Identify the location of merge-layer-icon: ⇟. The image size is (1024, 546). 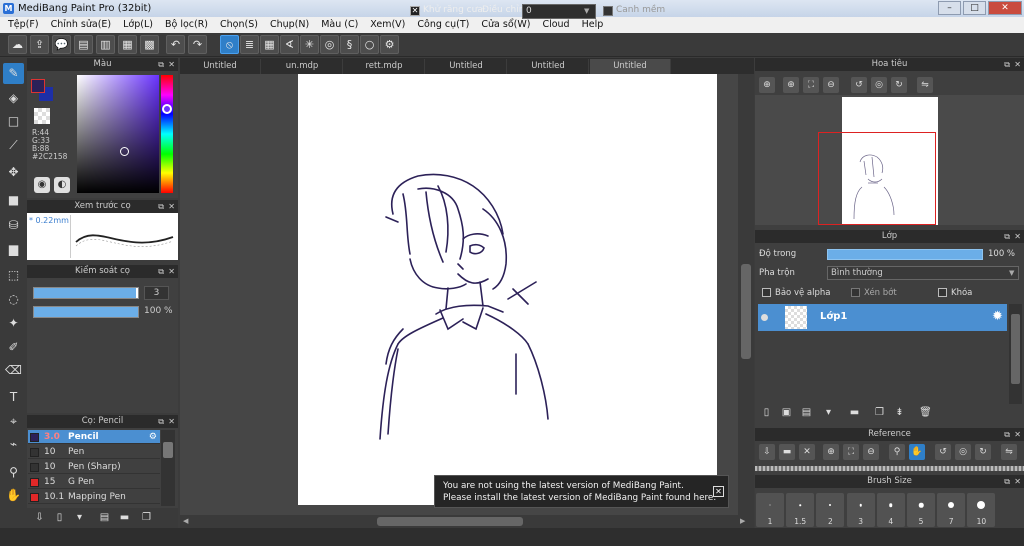
(899, 412).